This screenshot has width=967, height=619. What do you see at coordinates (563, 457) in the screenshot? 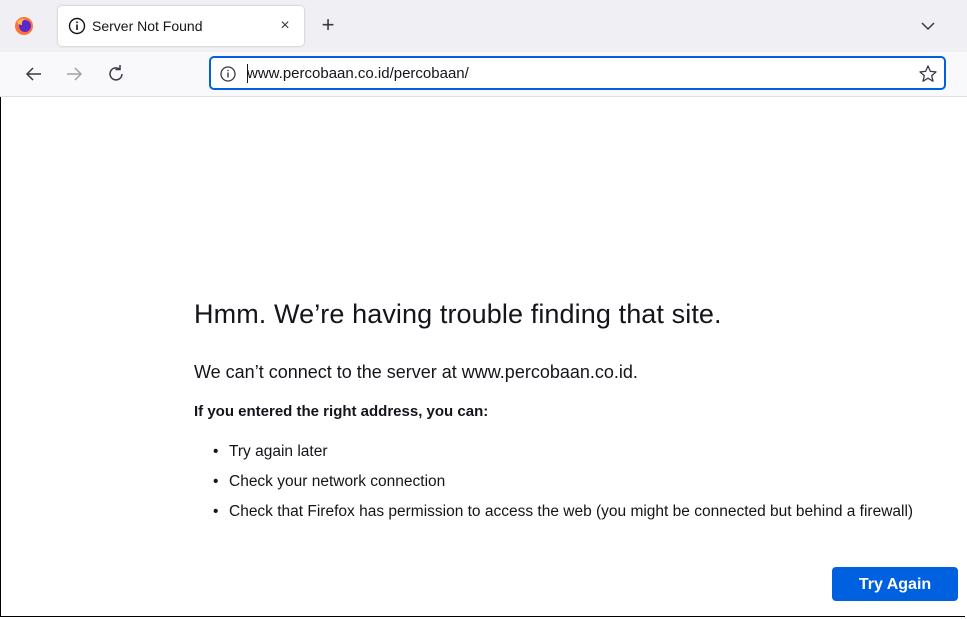
I see `list-item: • Try again later` at bounding box center [563, 457].